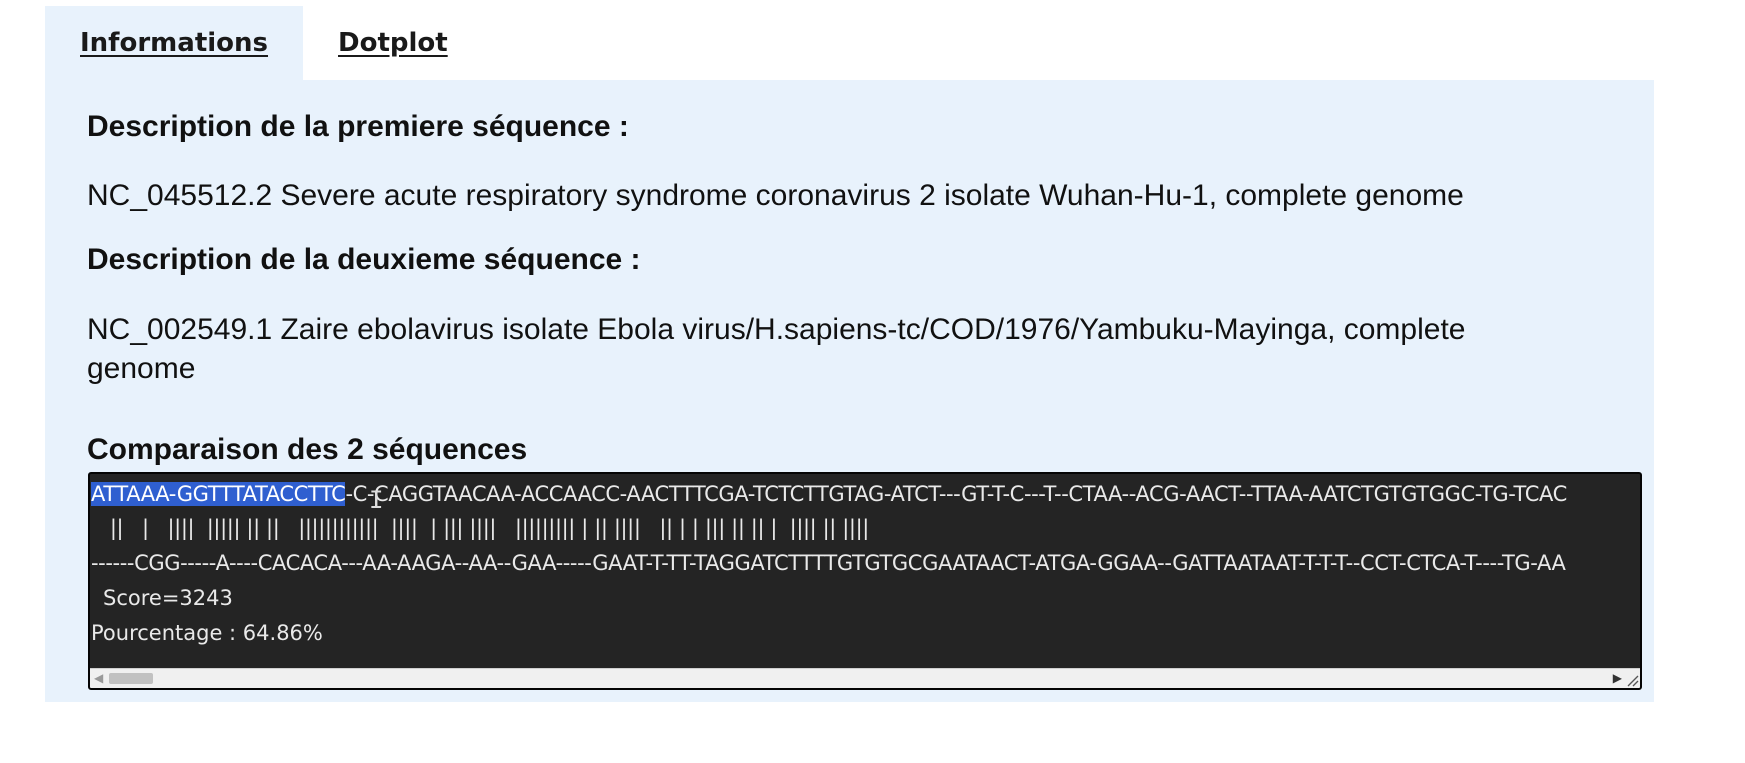  I want to click on comparison-heading: Comparaison des 2 séquences, so click(307, 449).